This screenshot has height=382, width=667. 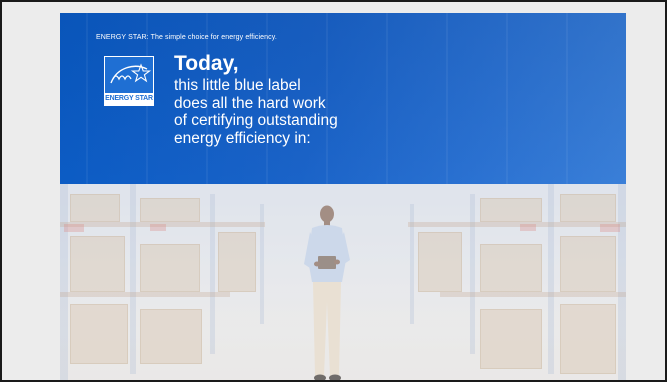 I want to click on energy-star-logo-icon, so click(x=131, y=73).